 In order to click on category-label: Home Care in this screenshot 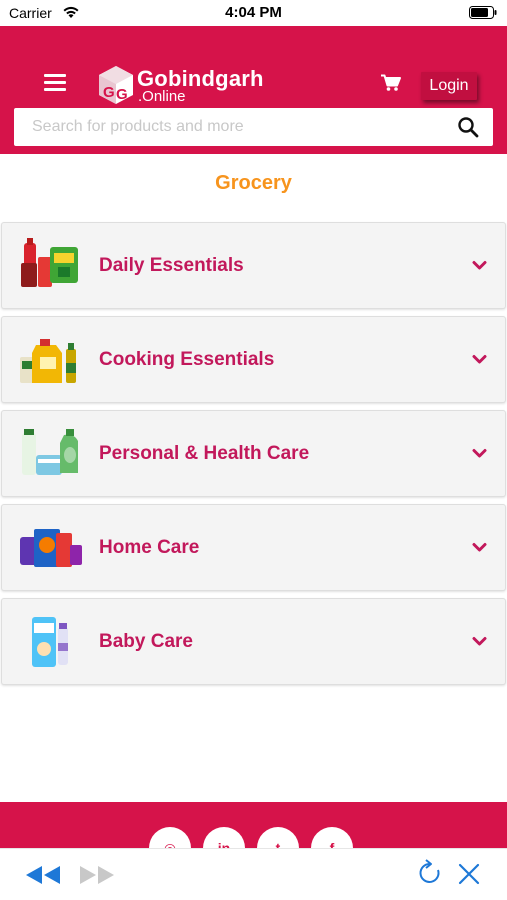, I will do `click(149, 547)`.